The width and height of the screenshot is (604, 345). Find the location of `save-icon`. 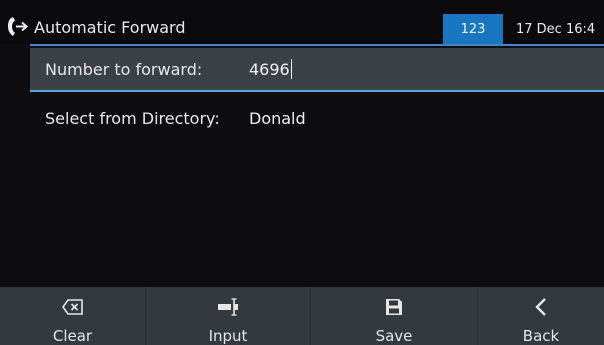

save-icon is located at coordinates (394, 307).